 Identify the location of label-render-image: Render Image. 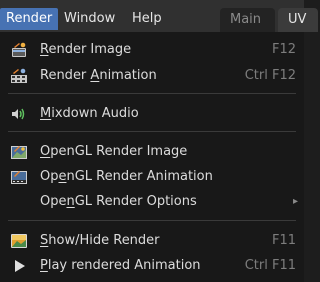
(86, 49).